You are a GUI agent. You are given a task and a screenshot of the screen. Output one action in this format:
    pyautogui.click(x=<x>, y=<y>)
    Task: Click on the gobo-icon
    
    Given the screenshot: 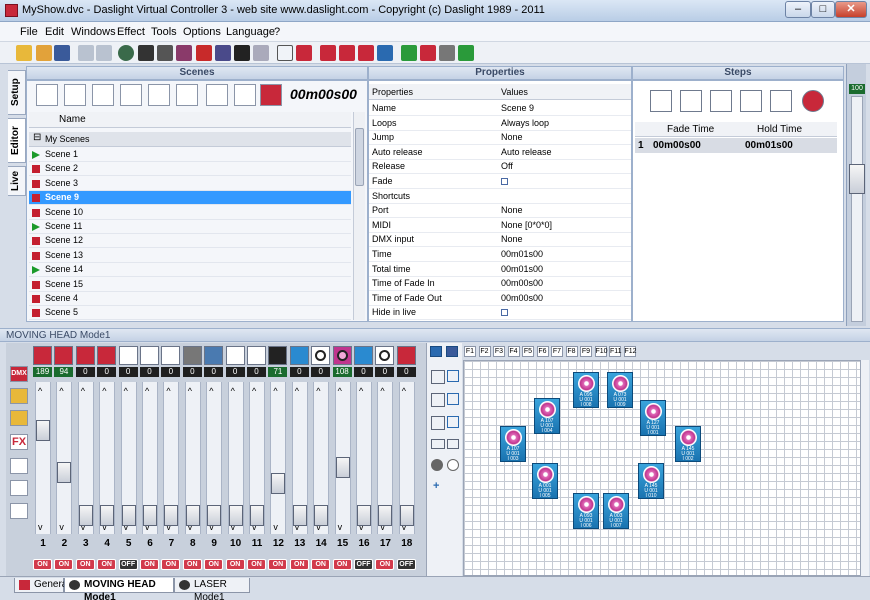 What is the action you would take?
    pyautogui.click(x=192, y=355)
    